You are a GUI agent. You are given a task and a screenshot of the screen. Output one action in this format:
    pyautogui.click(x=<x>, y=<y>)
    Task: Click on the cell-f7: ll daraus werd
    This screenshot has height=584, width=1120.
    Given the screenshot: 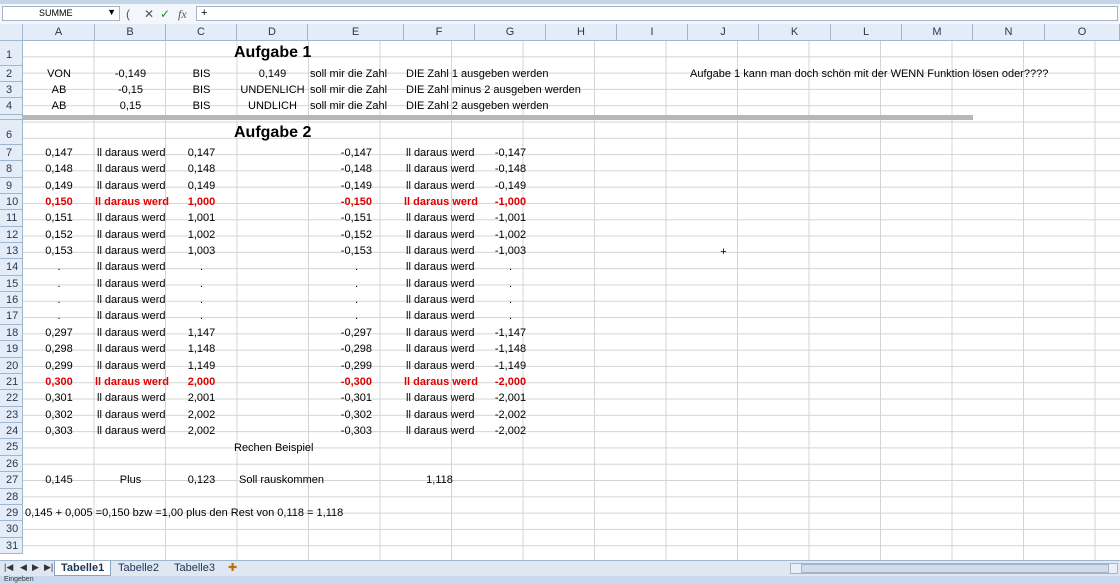 What is the action you would take?
    pyautogui.click(x=439, y=153)
    